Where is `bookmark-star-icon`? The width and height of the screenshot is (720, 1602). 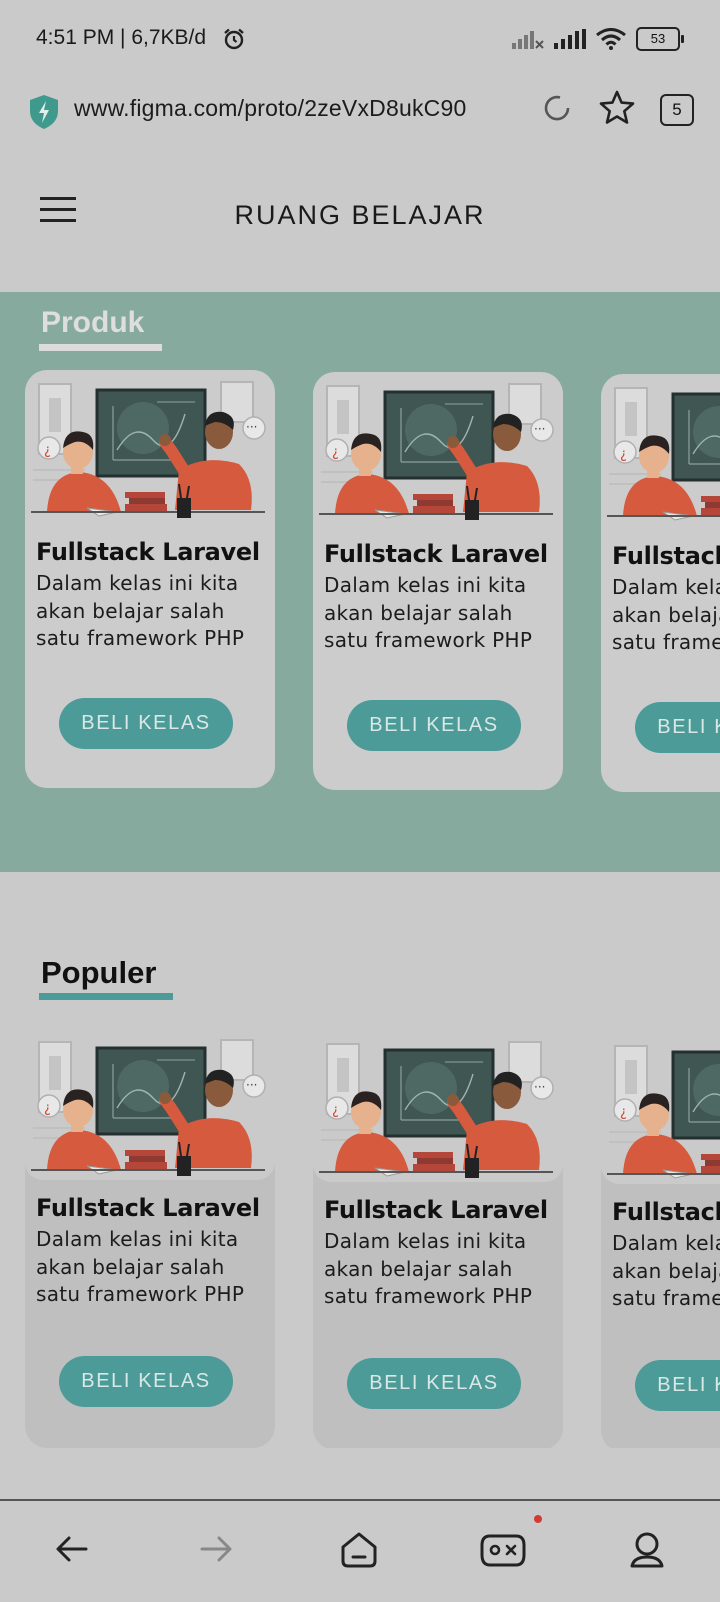
bookmark-star-icon is located at coordinates (617, 108).